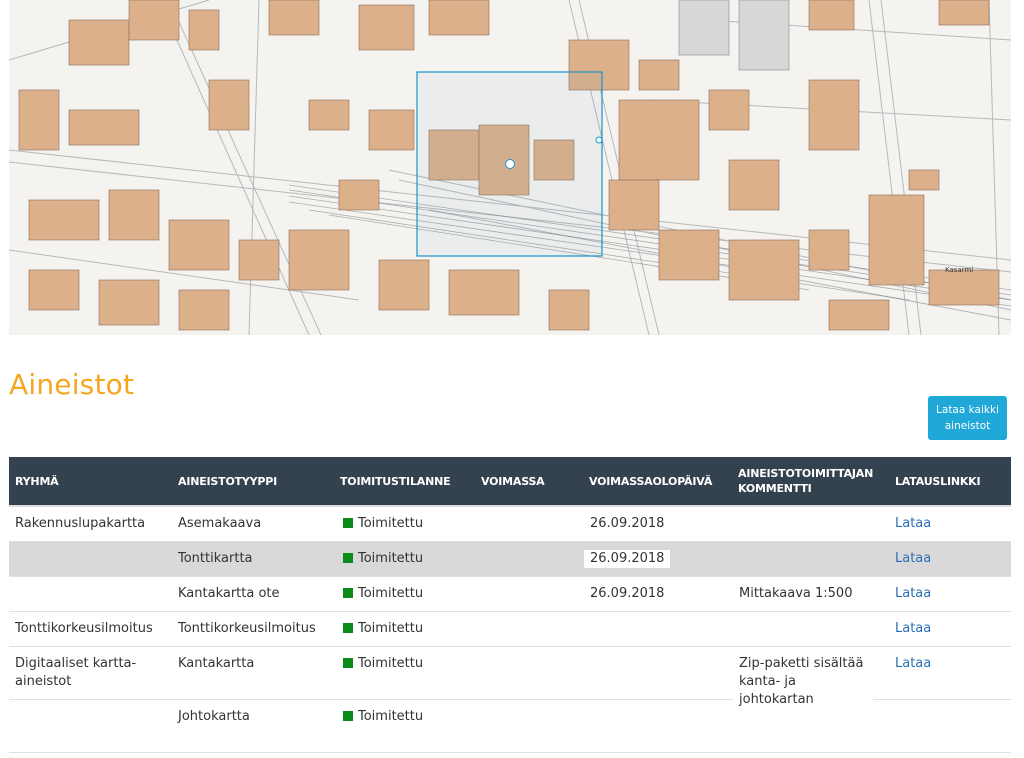 This screenshot has height=758, width=1024. Describe the element at coordinates (395, 481) in the screenshot. I see `header-status: TOIMITUSTILANNE` at that location.